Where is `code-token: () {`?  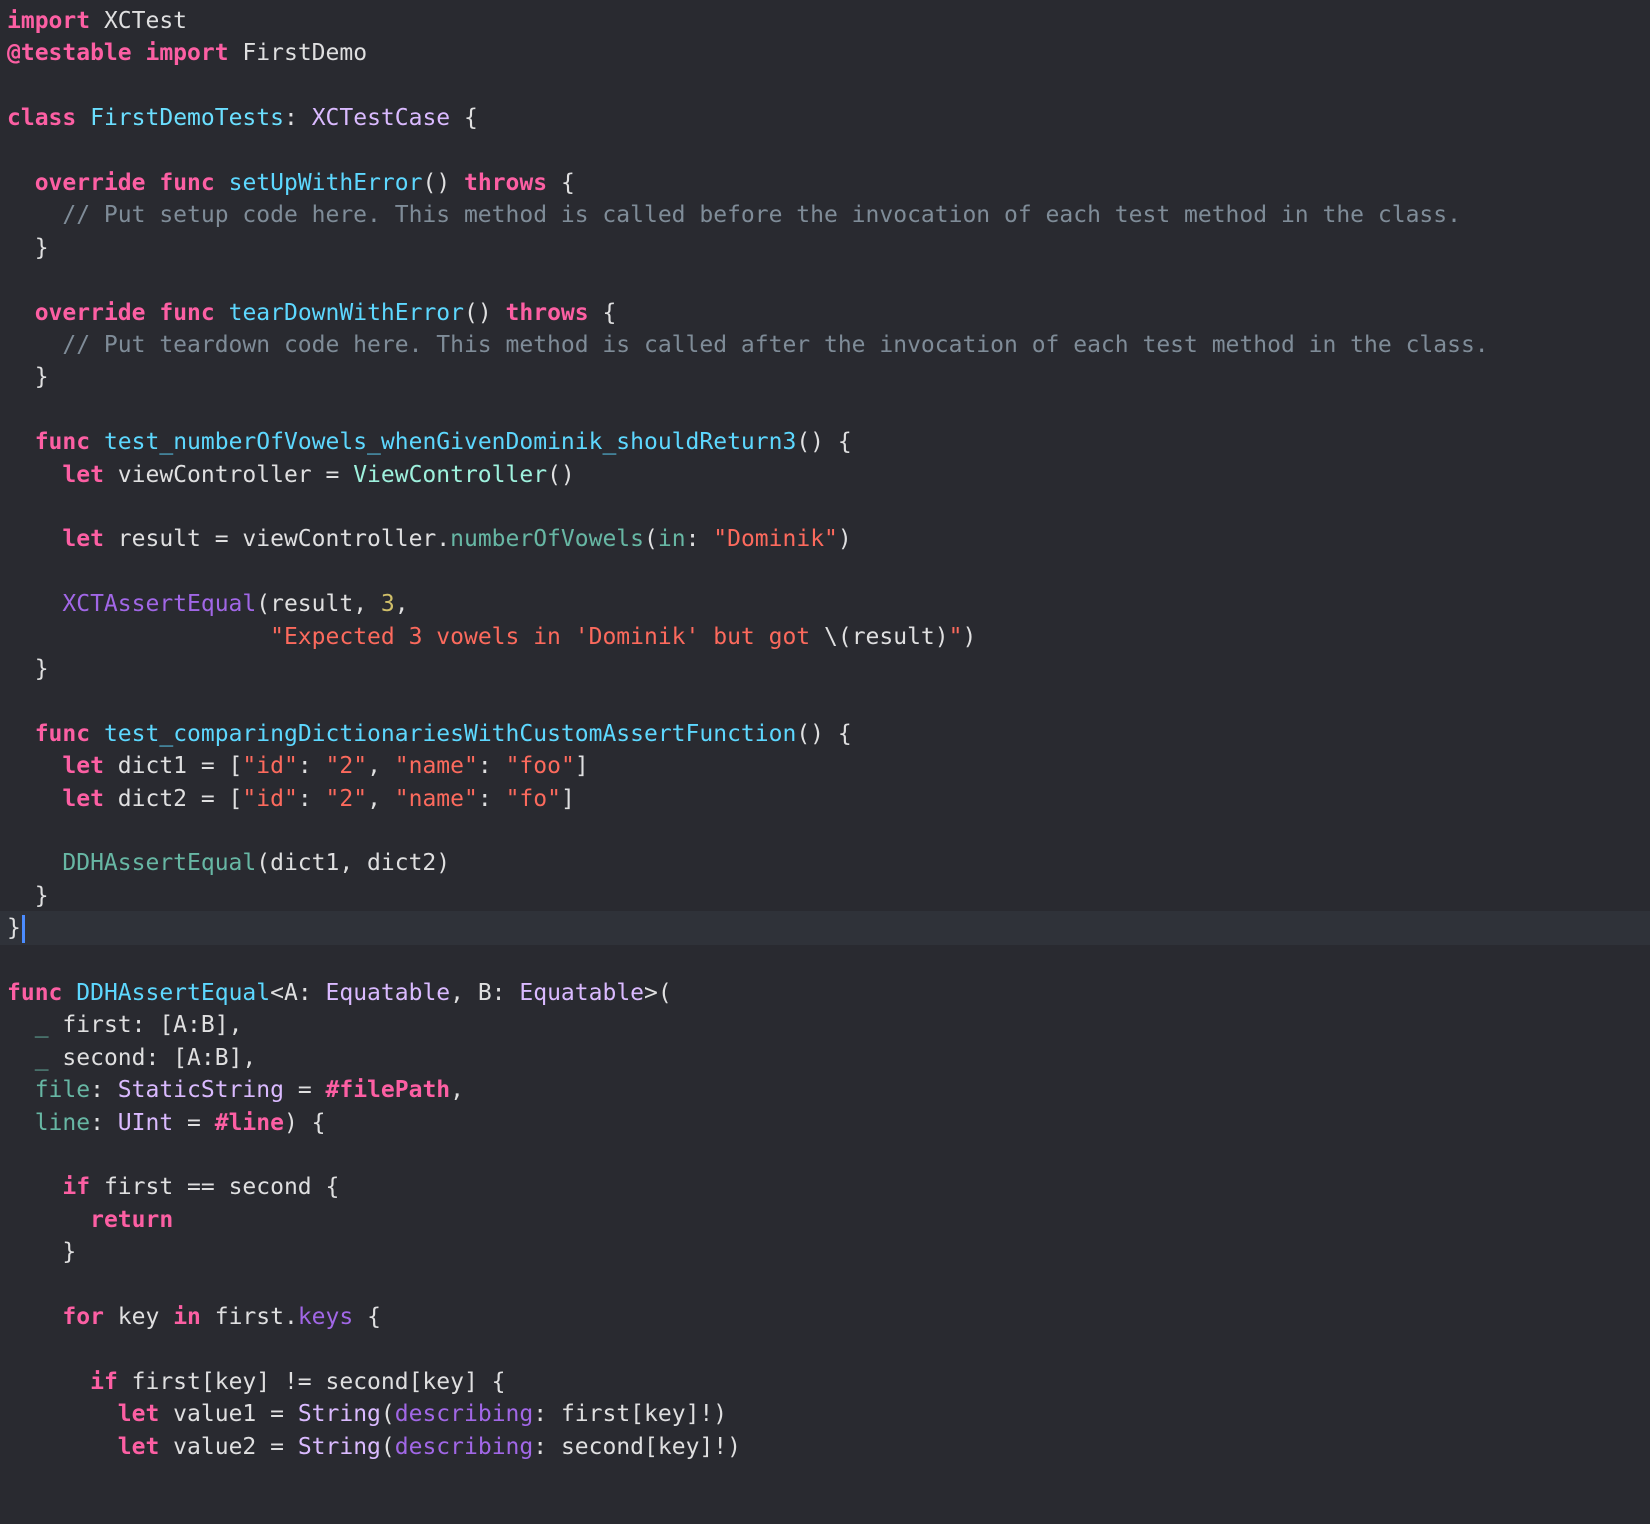
code-token: () { is located at coordinates (824, 733).